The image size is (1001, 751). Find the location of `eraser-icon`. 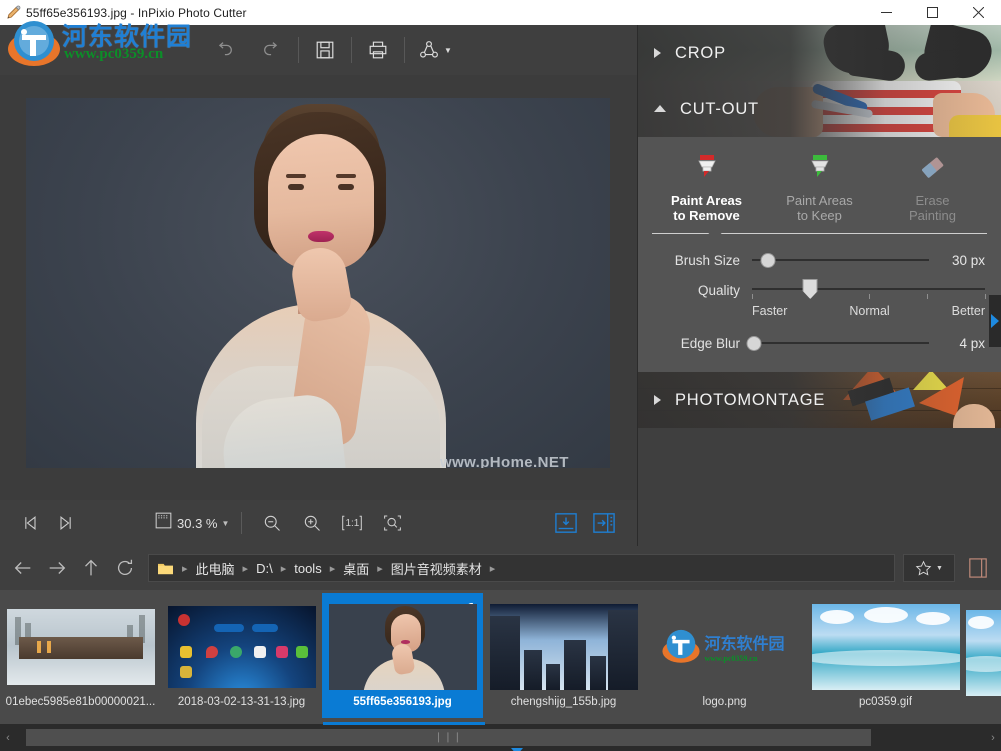

eraser-icon is located at coordinates (933, 170).